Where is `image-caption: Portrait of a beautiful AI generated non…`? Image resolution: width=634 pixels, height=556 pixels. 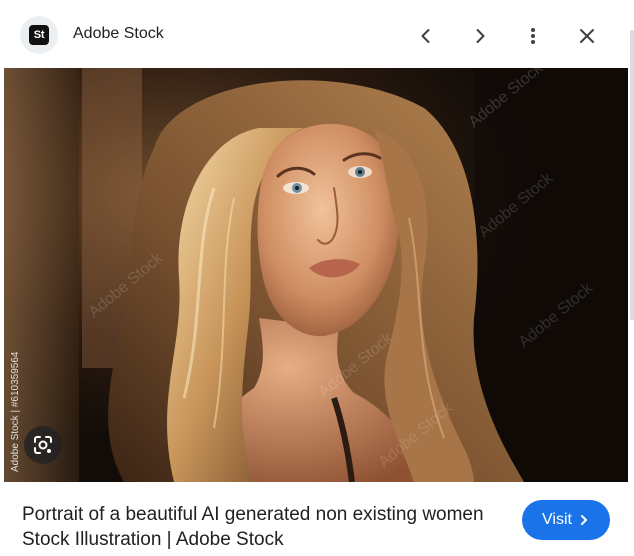 image-caption: Portrait of a beautiful AI generated non… is located at coordinates (257, 527).